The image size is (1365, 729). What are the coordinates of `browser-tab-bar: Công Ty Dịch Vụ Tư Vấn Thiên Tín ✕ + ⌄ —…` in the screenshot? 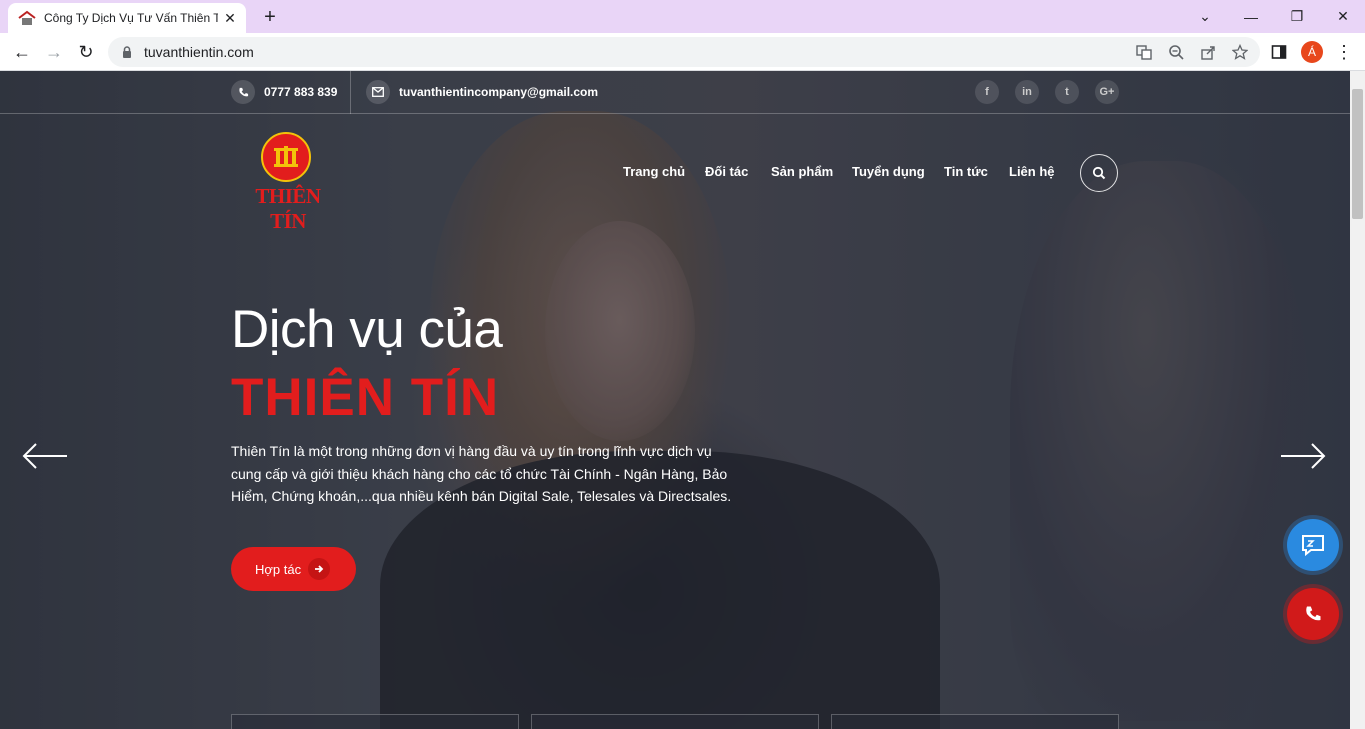 It's located at (682, 16).